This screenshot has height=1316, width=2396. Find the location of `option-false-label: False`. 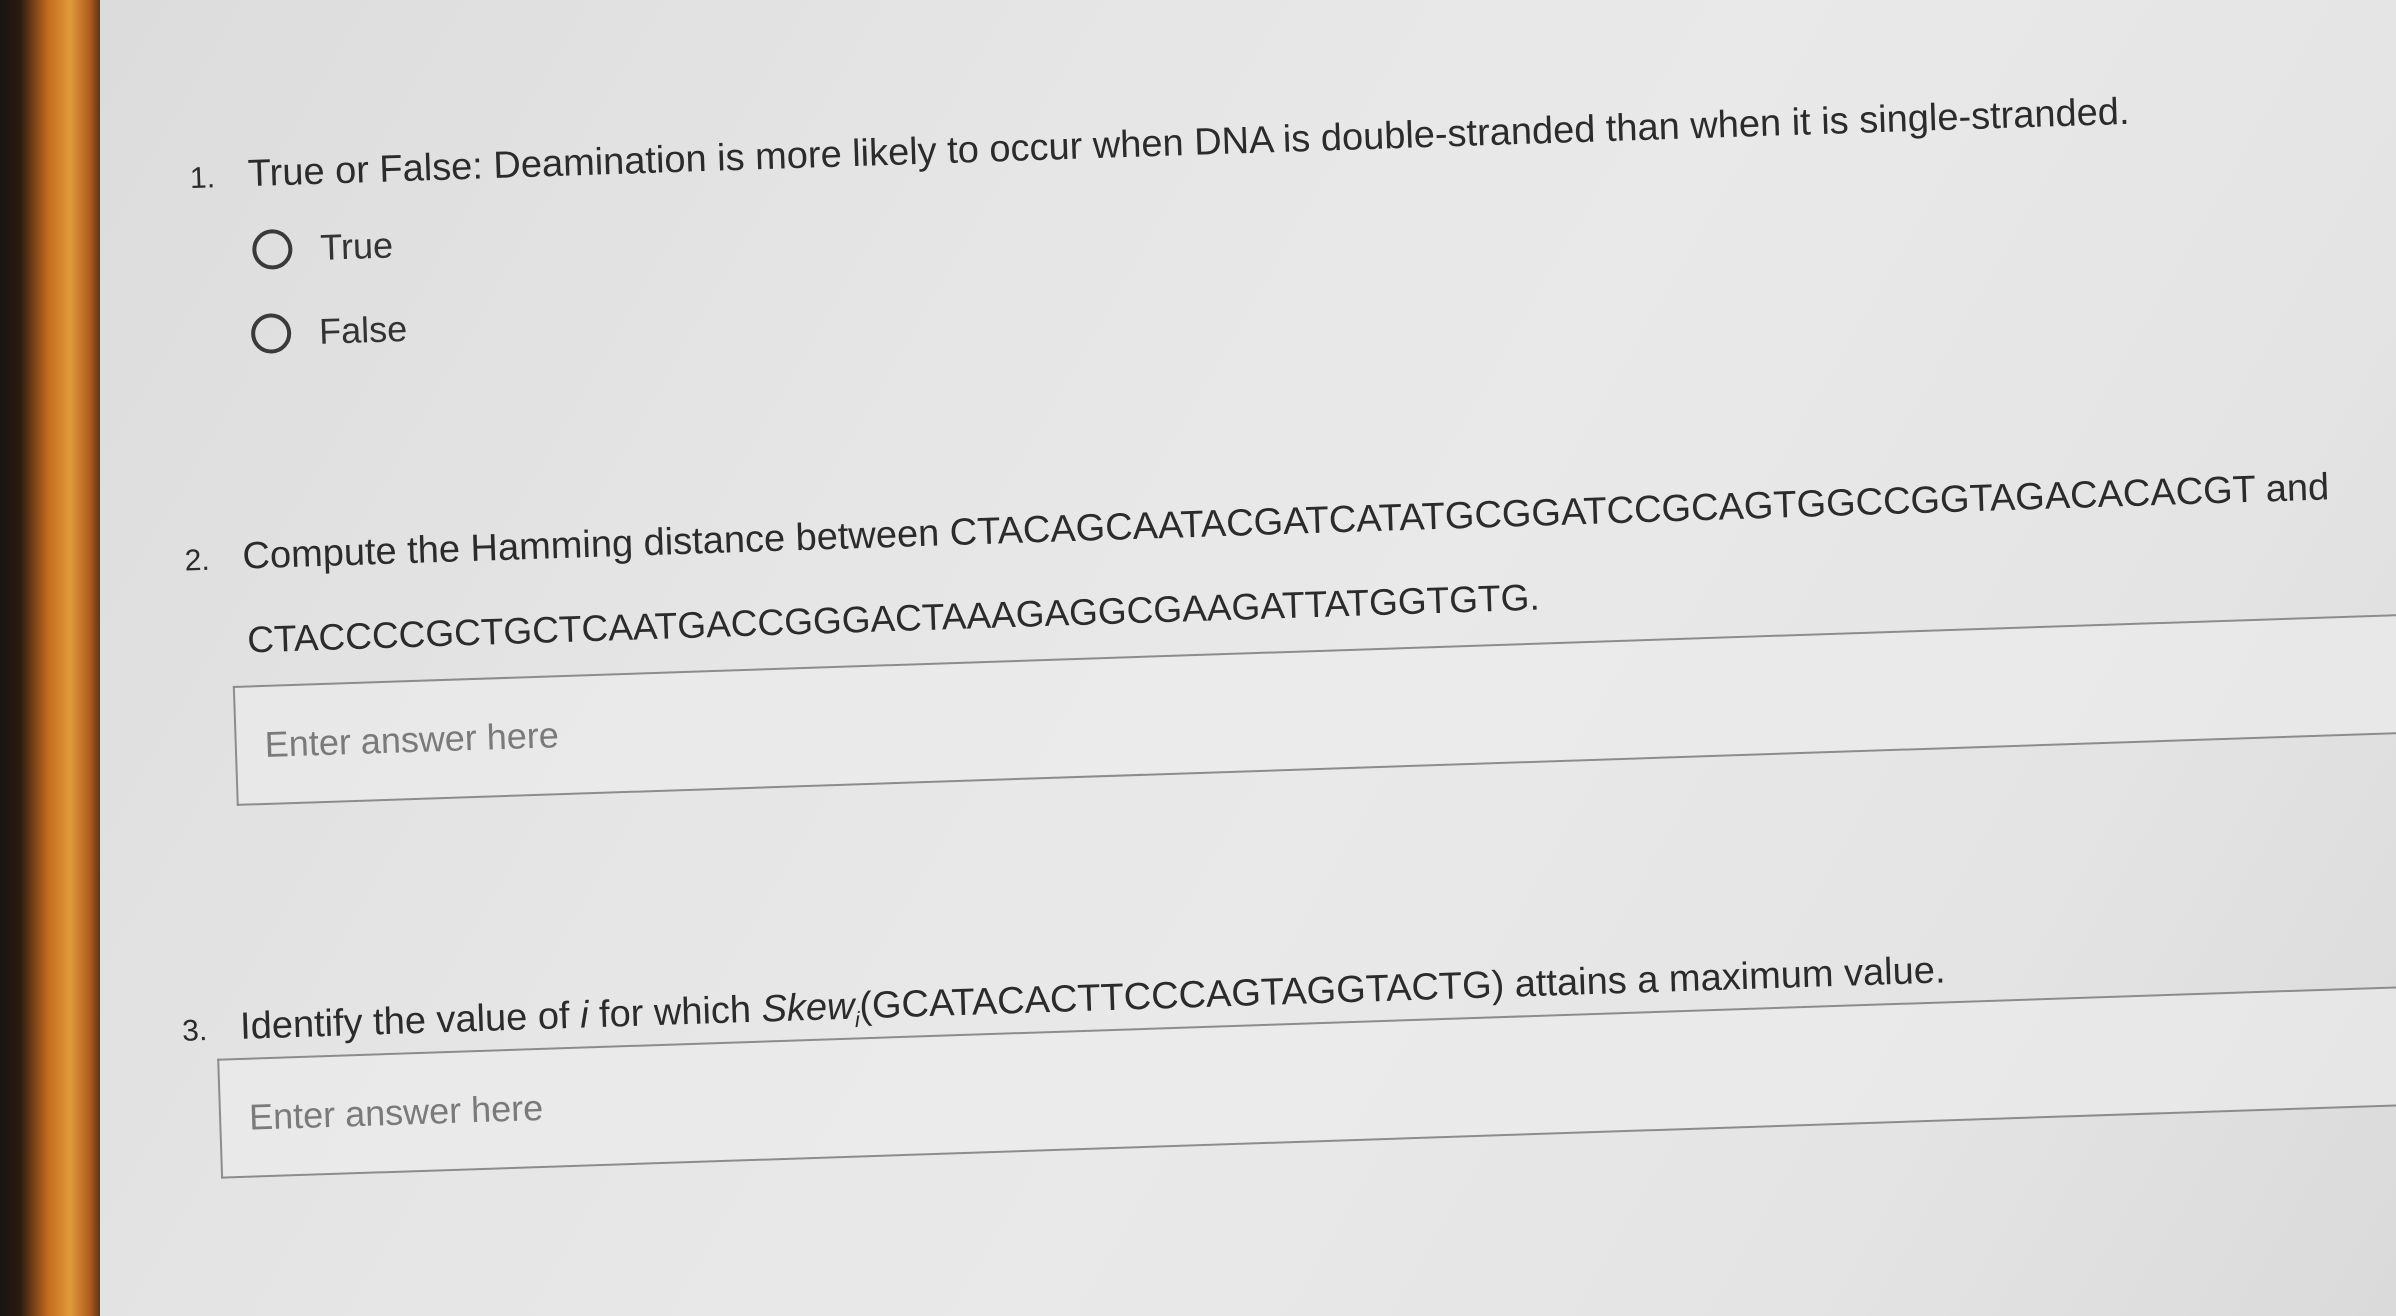

option-false-label: False is located at coordinates (363, 330).